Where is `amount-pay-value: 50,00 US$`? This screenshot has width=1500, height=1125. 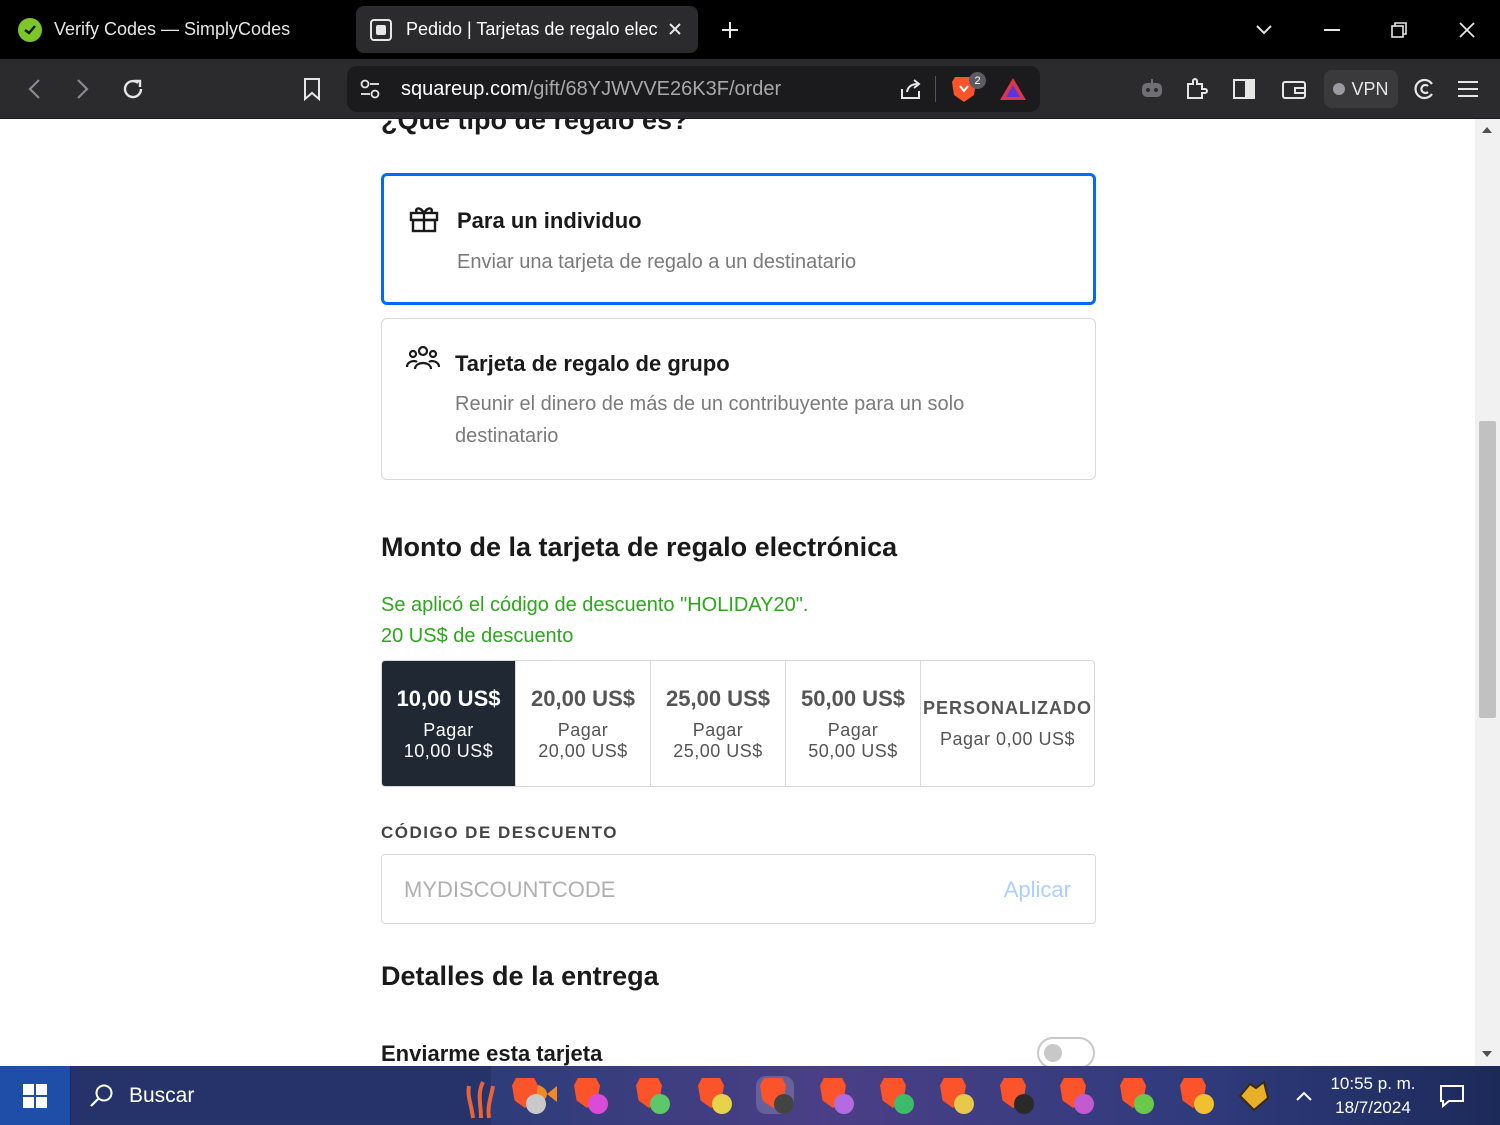
amount-pay-value: 50,00 US$ is located at coordinates (853, 750).